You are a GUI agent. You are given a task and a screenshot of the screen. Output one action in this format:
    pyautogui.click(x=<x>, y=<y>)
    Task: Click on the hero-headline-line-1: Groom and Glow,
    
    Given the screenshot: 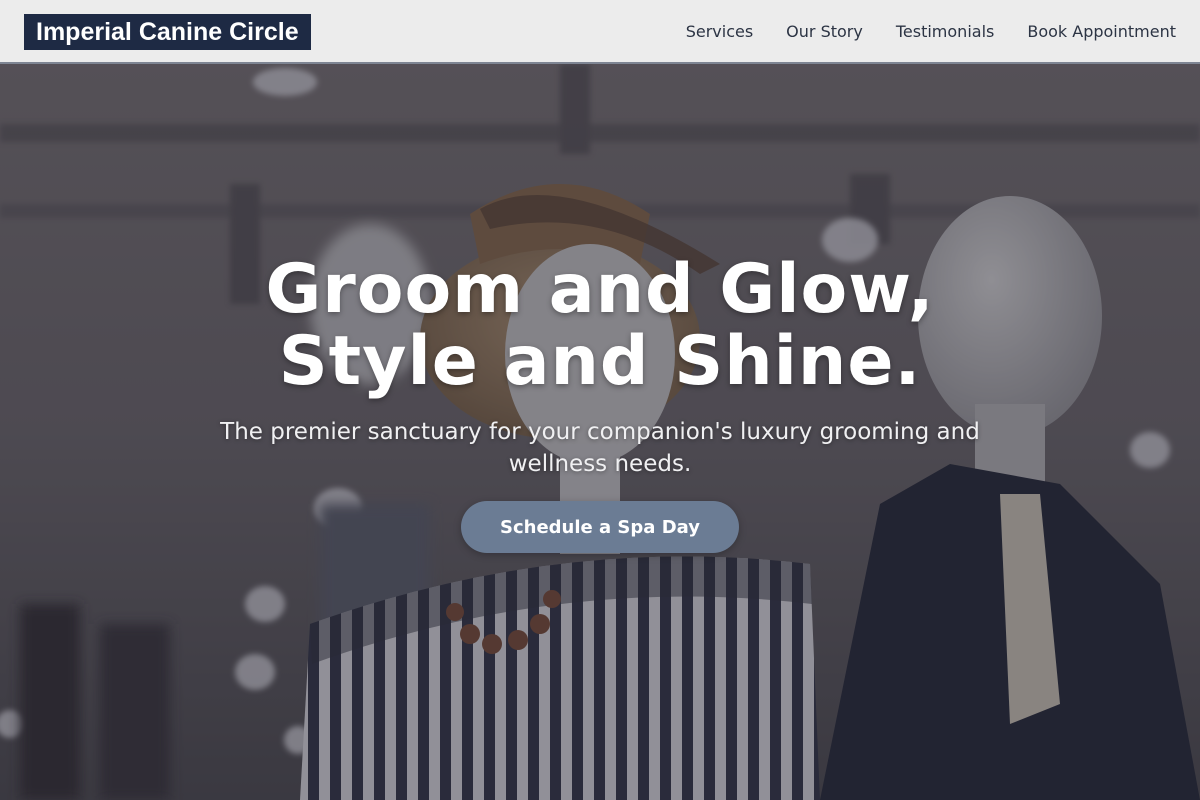 What is the action you would take?
    pyautogui.click(x=600, y=289)
    